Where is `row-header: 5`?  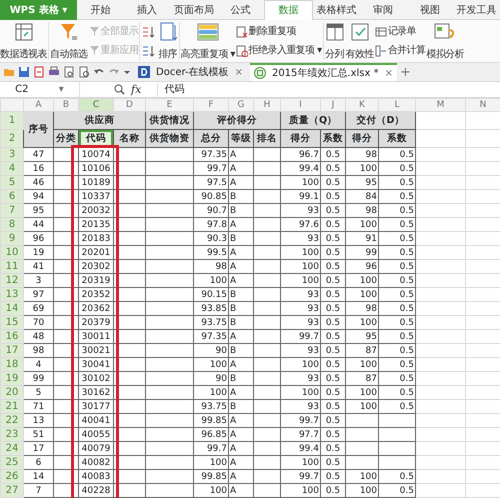
row-header: 5 is located at coordinates (12, 183).